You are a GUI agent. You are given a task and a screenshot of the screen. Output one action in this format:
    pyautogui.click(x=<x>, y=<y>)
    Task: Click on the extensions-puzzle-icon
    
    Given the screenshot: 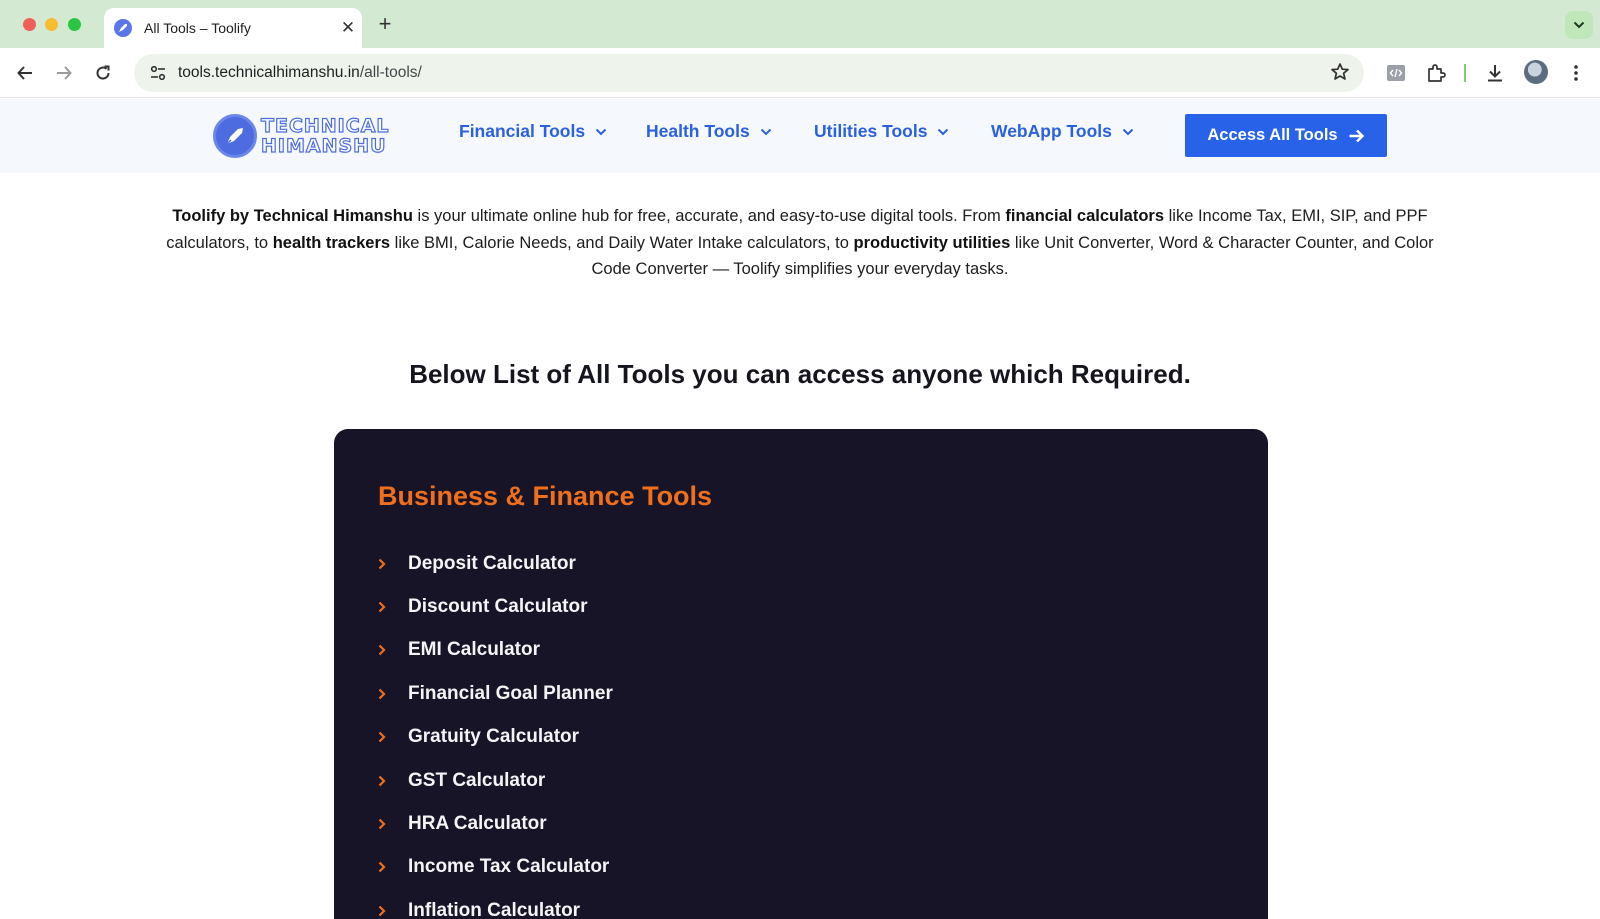 What is the action you would take?
    pyautogui.click(x=1436, y=73)
    